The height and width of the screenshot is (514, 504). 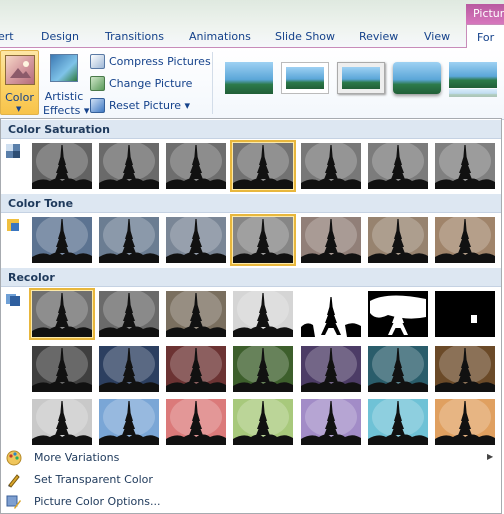 I want to click on tab-review: Review, so click(x=378, y=36).